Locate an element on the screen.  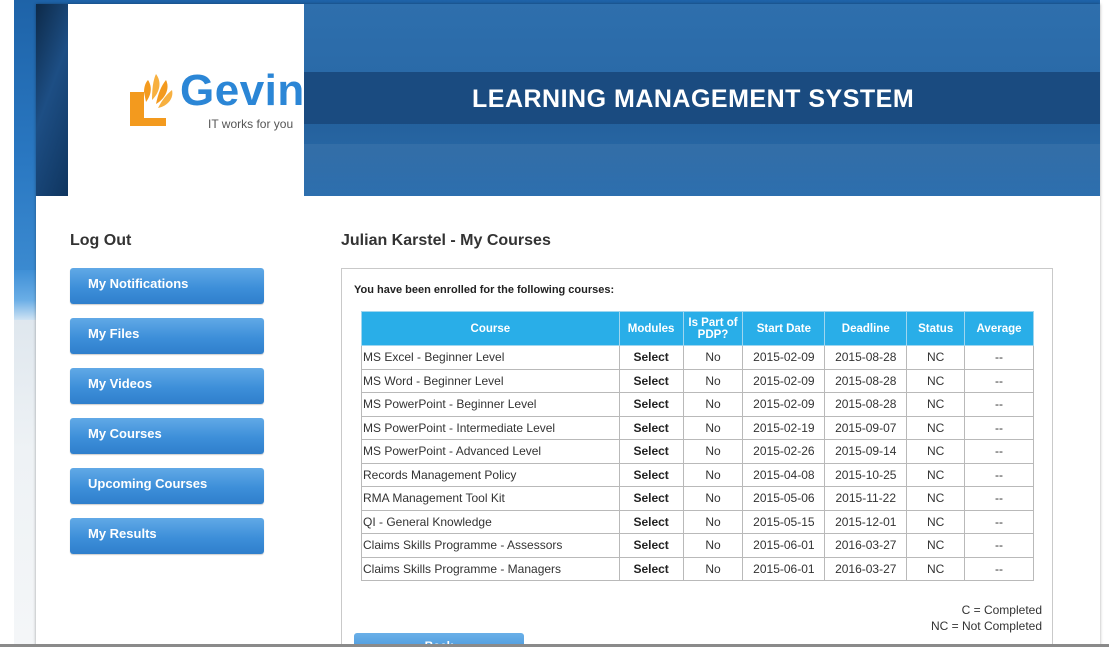
page-title: Julian Karstel - My Courses is located at coordinates (446, 240).